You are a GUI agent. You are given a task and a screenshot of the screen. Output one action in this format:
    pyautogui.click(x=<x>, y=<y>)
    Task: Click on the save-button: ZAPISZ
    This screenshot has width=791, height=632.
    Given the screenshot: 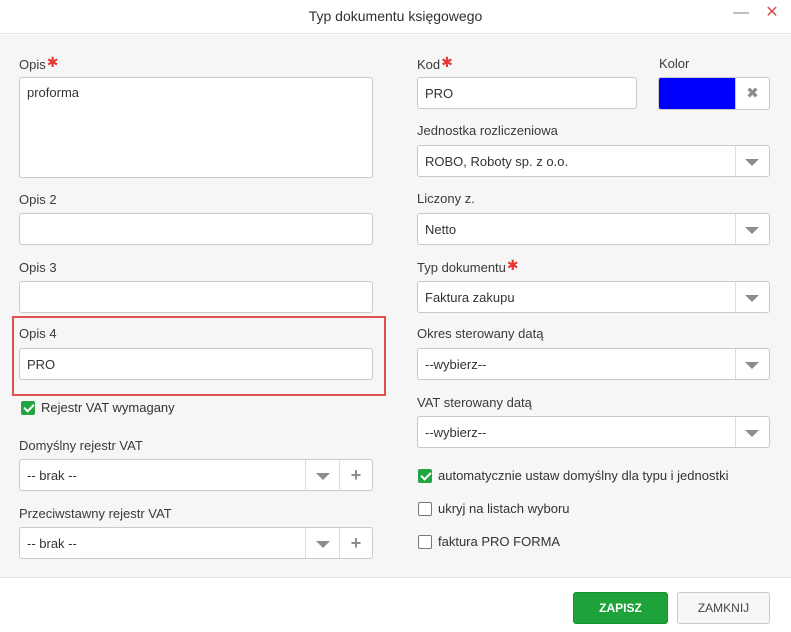 What is the action you would take?
    pyautogui.click(x=620, y=608)
    